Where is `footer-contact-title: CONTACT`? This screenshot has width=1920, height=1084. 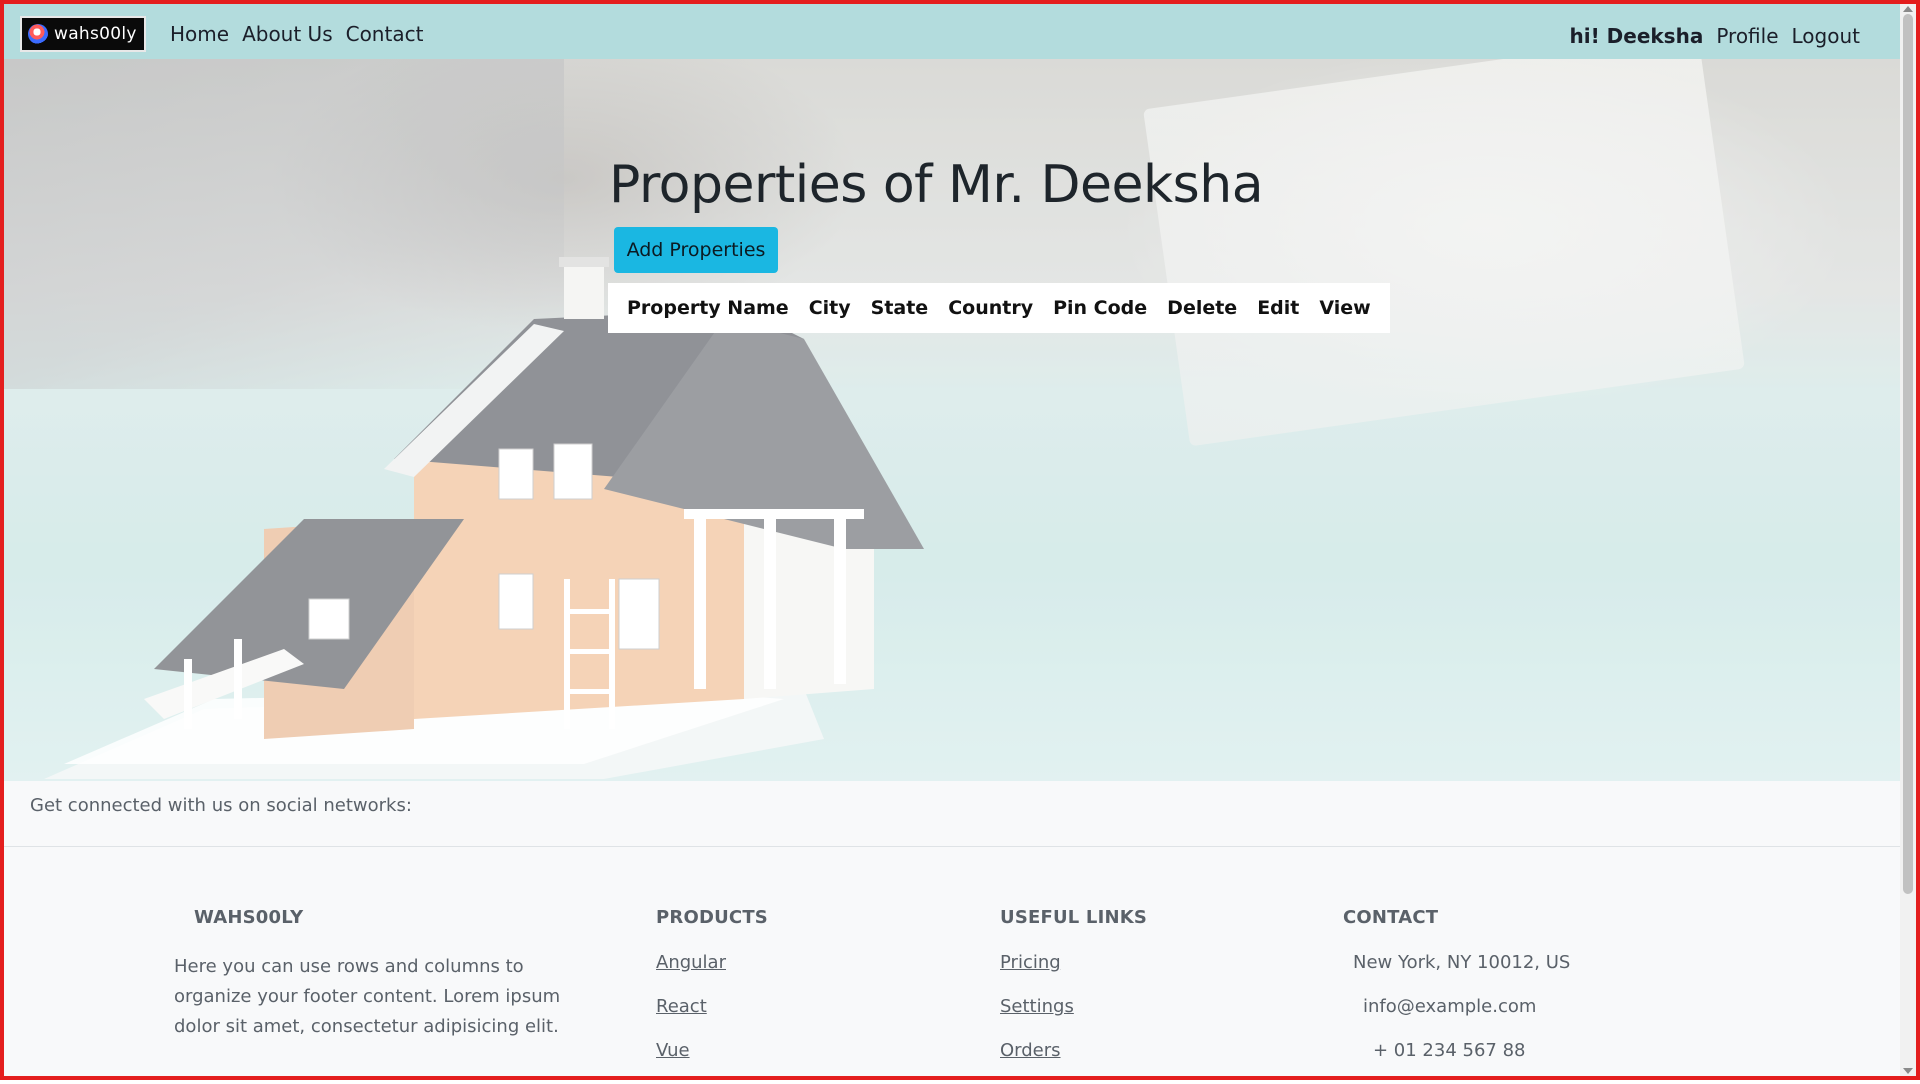
footer-contact-title: CONTACT is located at coordinates (1391, 917).